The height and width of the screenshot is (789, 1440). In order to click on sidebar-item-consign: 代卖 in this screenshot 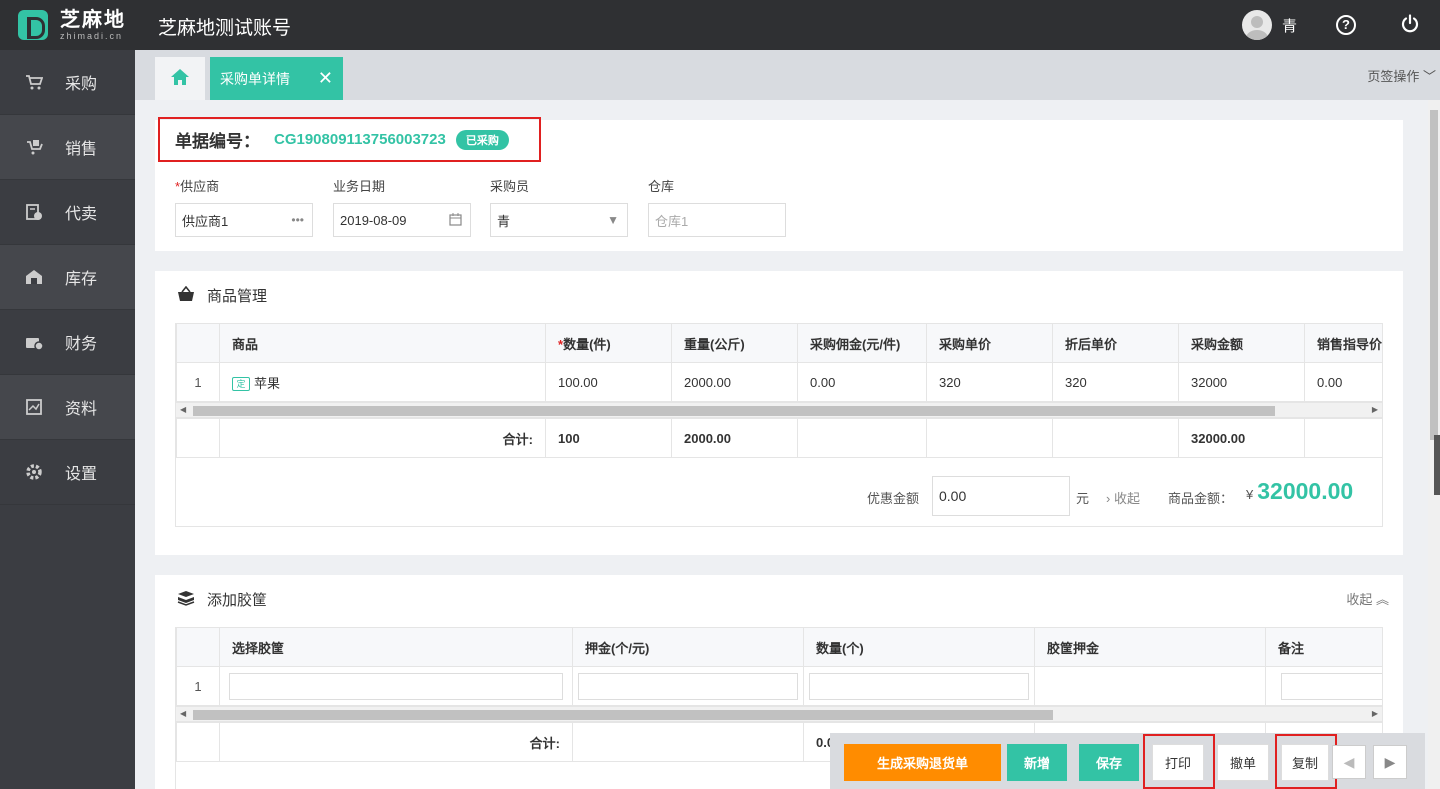, I will do `click(67, 212)`.